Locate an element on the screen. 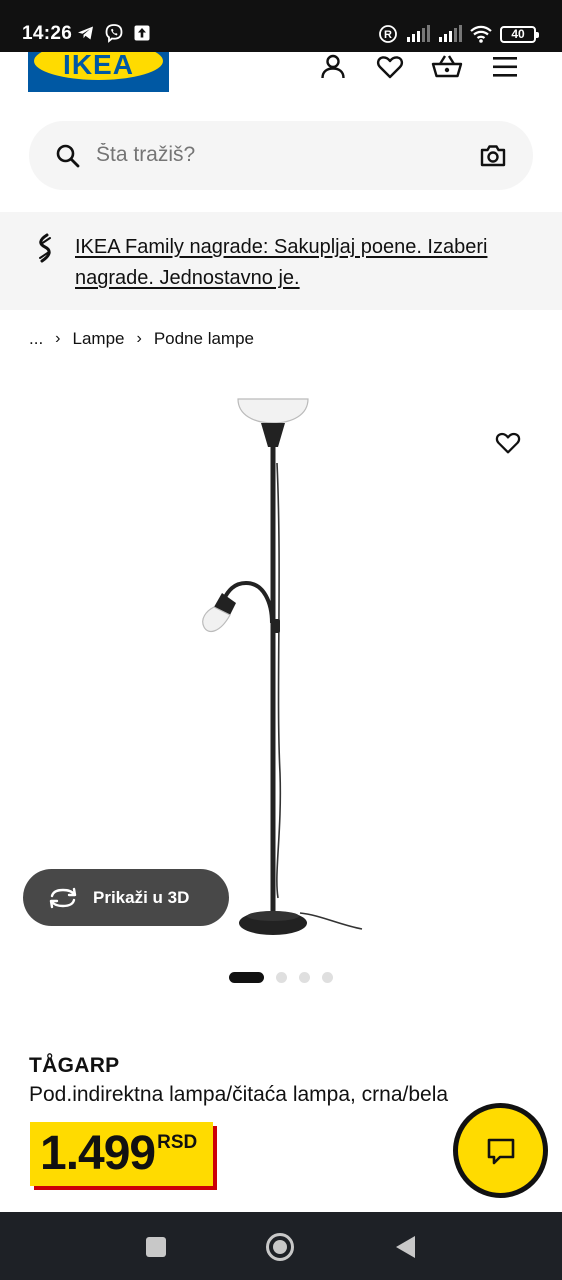  search-input is located at coordinates (276, 155).